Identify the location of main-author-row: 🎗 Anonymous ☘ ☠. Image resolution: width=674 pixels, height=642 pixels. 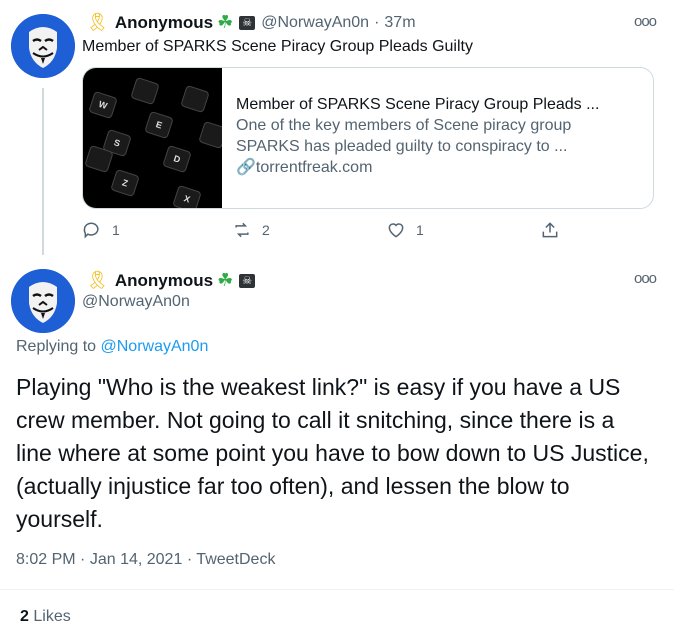
(171, 280).